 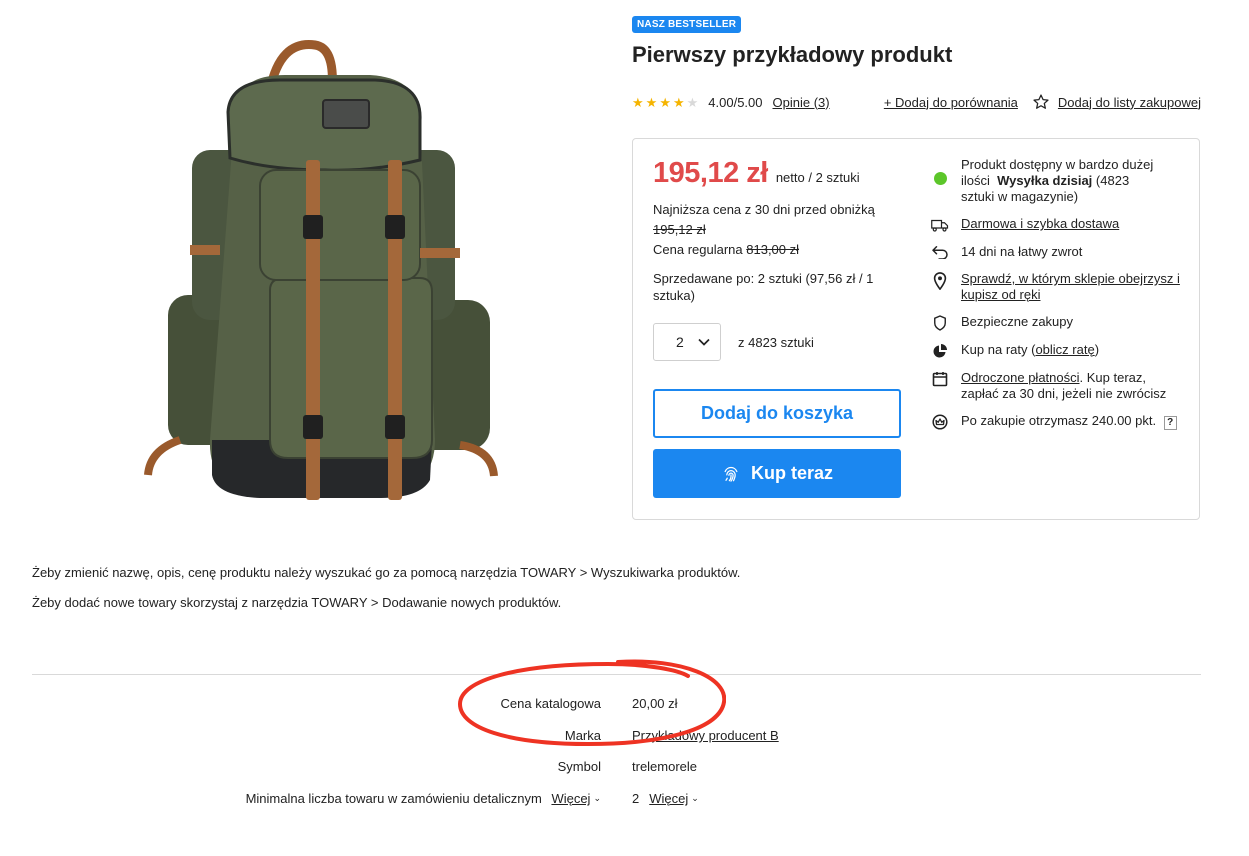 What do you see at coordinates (1040, 224) in the screenshot?
I see `delivery-link: Darmowa i szybka dostawa` at bounding box center [1040, 224].